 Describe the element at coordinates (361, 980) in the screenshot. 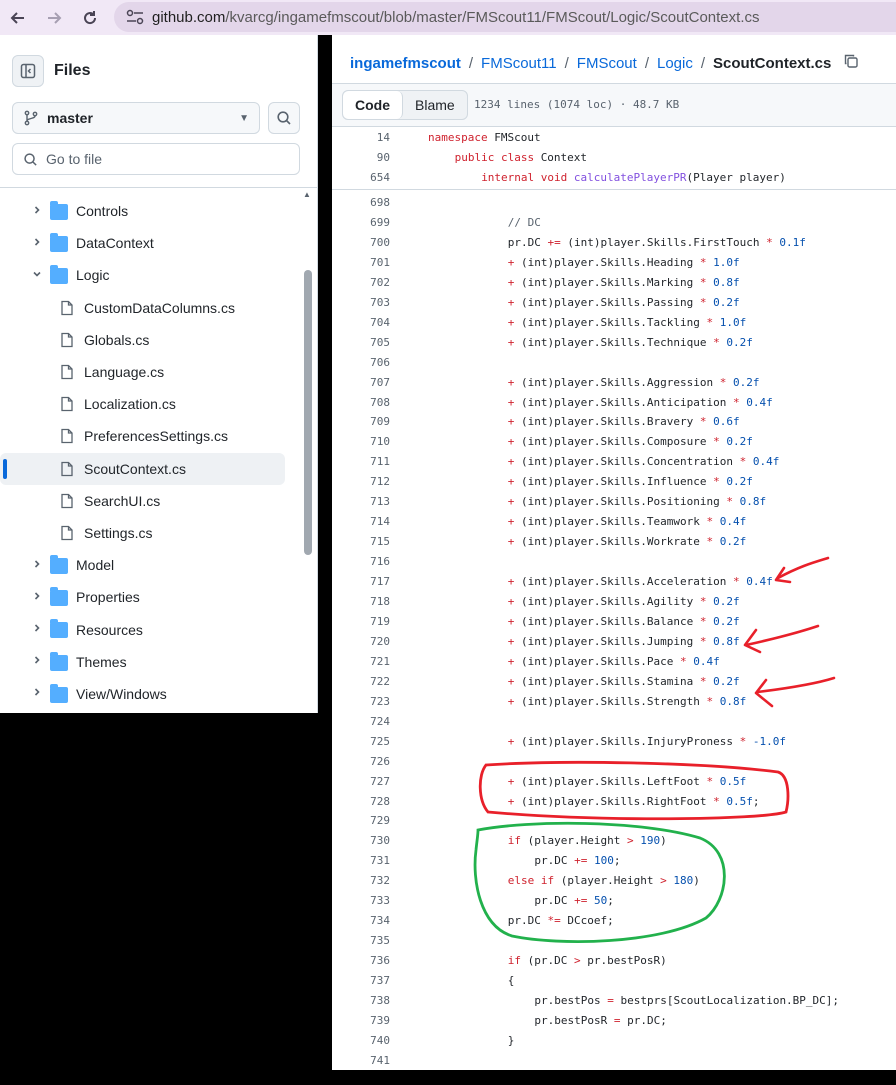

I see `line-number: 737` at that location.